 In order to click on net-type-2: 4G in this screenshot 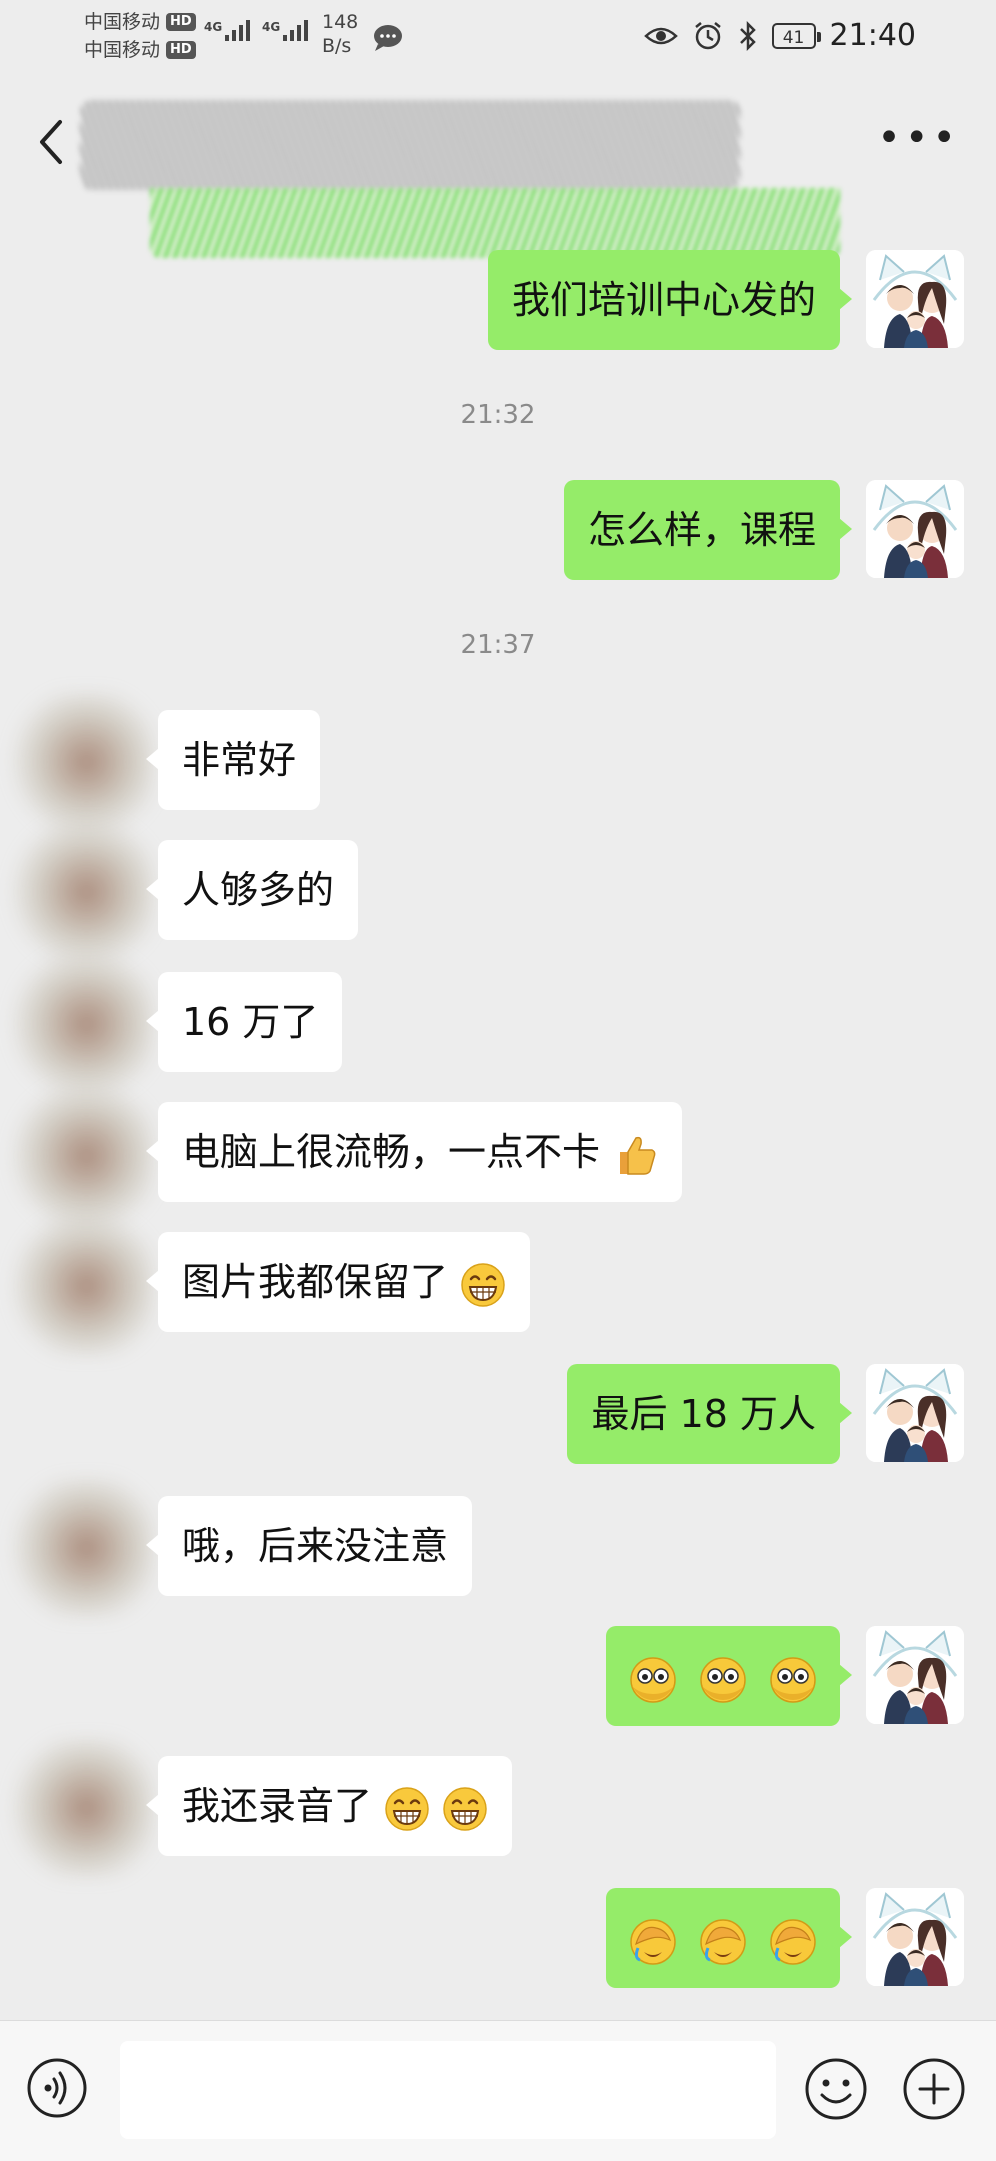, I will do `click(271, 27)`.